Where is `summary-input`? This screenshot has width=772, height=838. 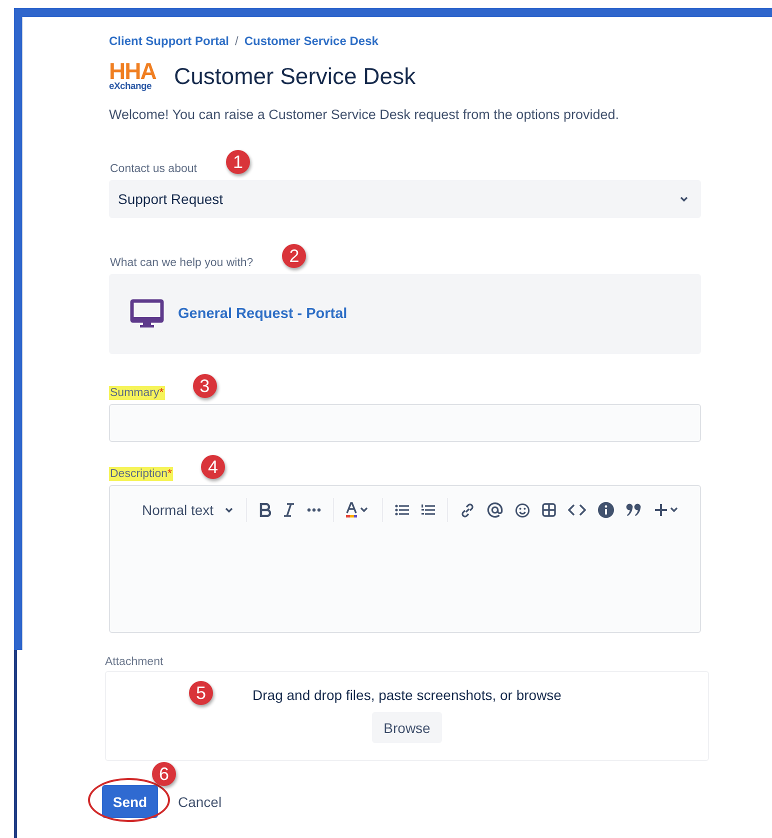 summary-input is located at coordinates (405, 423).